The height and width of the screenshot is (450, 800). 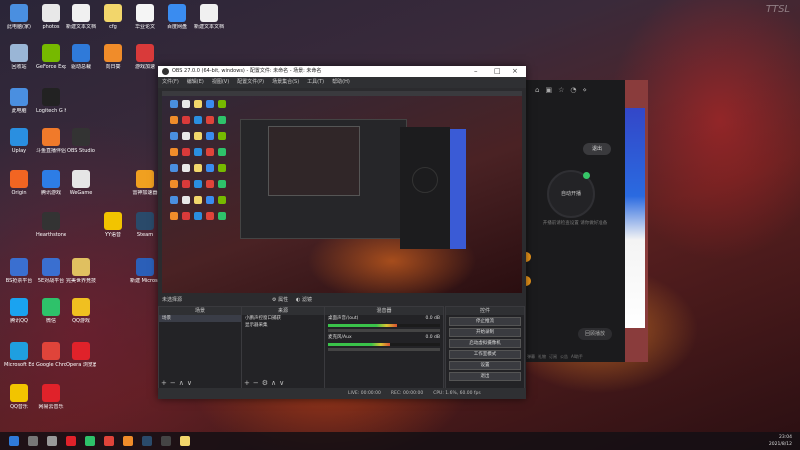 What do you see at coordinates (51, 355) in the screenshot?
I see `desktop-icon: Google Chrome` at bounding box center [51, 355].